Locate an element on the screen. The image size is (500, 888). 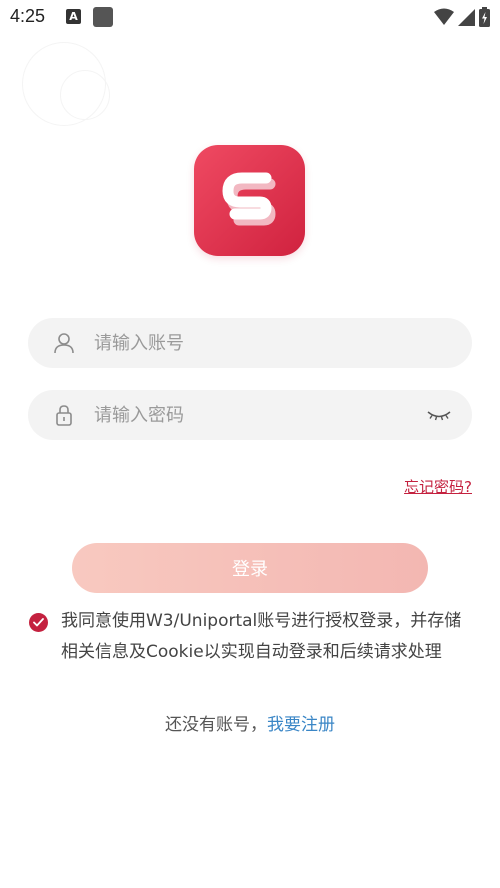
agree-checkbox is located at coordinates (38, 622).